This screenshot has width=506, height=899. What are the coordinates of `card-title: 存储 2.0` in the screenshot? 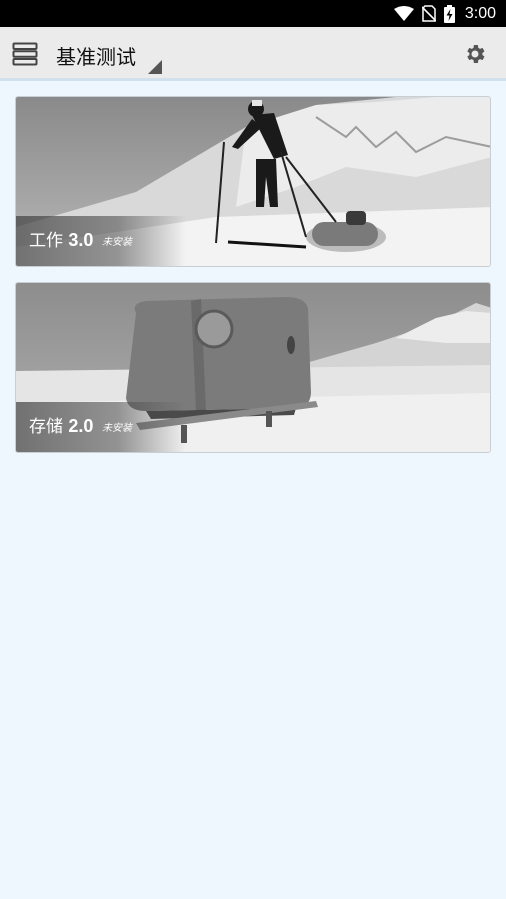 It's located at (61, 424).